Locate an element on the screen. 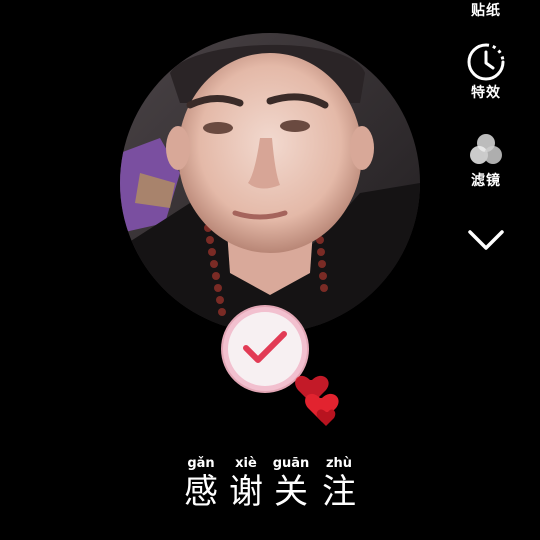  stickers-label: 贴纸 is located at coordinates (486, 11).